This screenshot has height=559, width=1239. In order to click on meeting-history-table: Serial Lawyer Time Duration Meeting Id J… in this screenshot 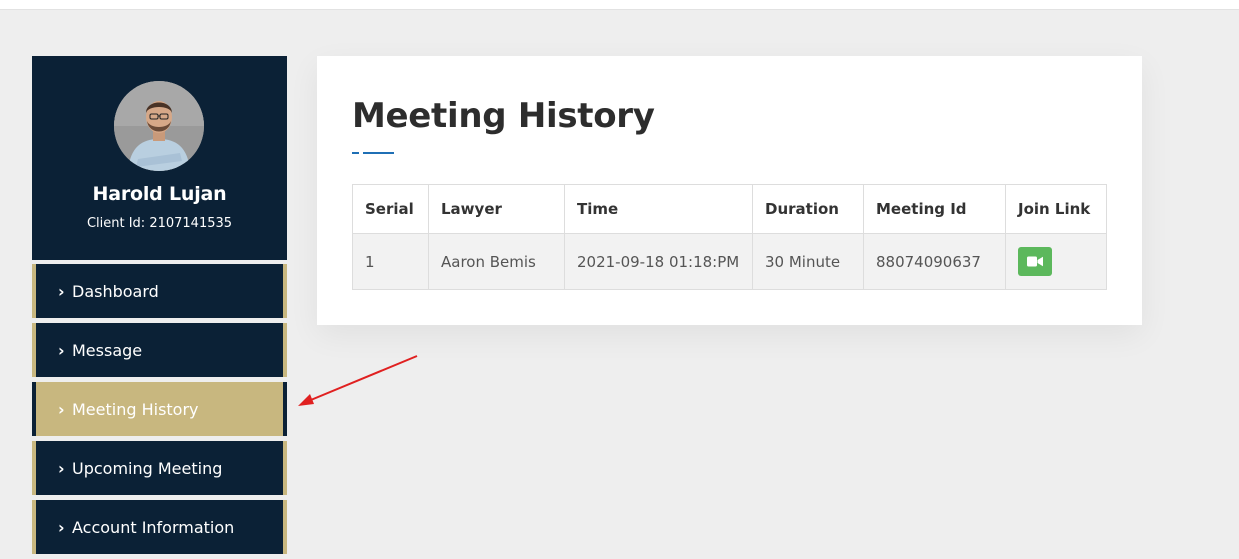, I will do `click(729, 237)`.